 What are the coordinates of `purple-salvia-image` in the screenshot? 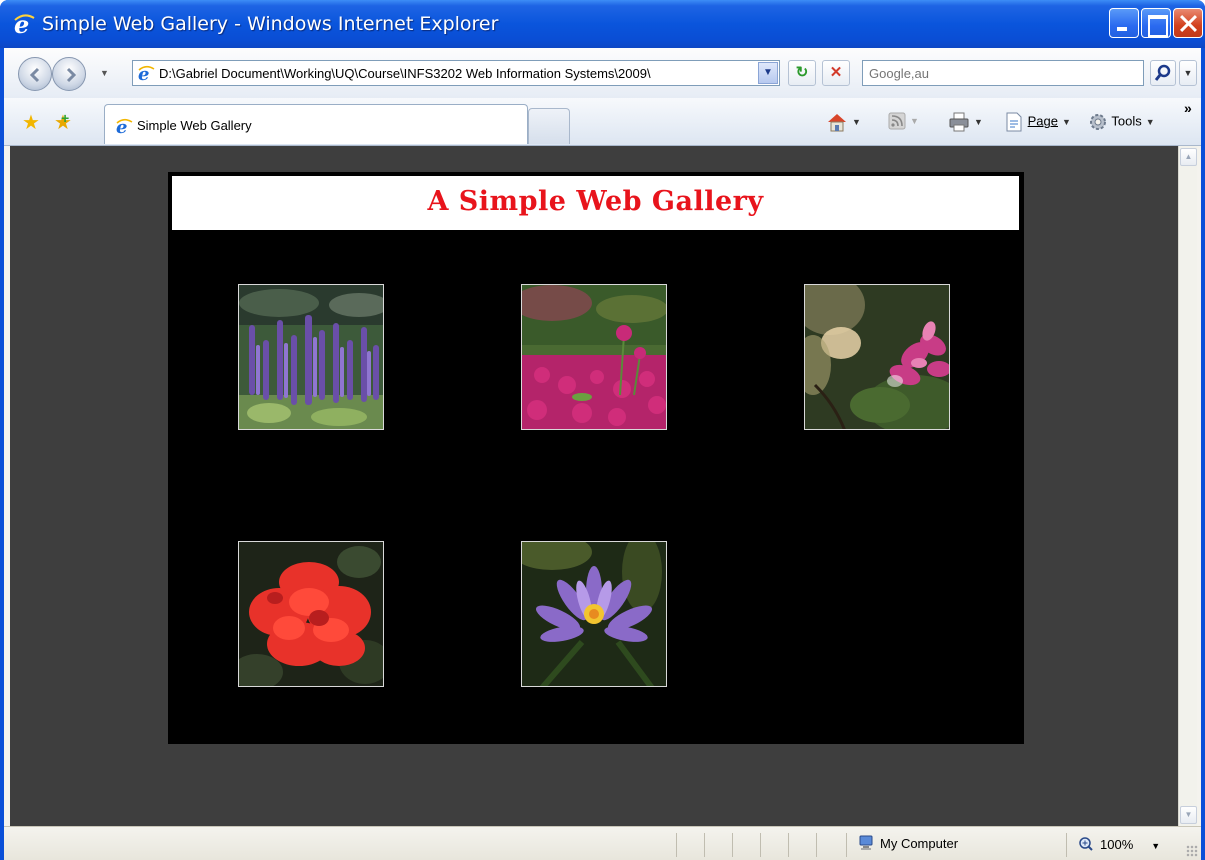 It's located at (311, 357).